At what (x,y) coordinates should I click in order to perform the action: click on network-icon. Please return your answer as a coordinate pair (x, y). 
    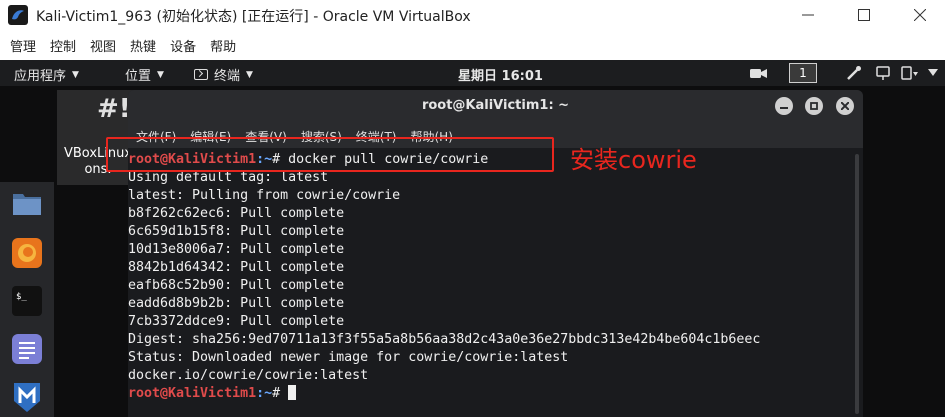
    Looking at the image, I should click on (883, 73).